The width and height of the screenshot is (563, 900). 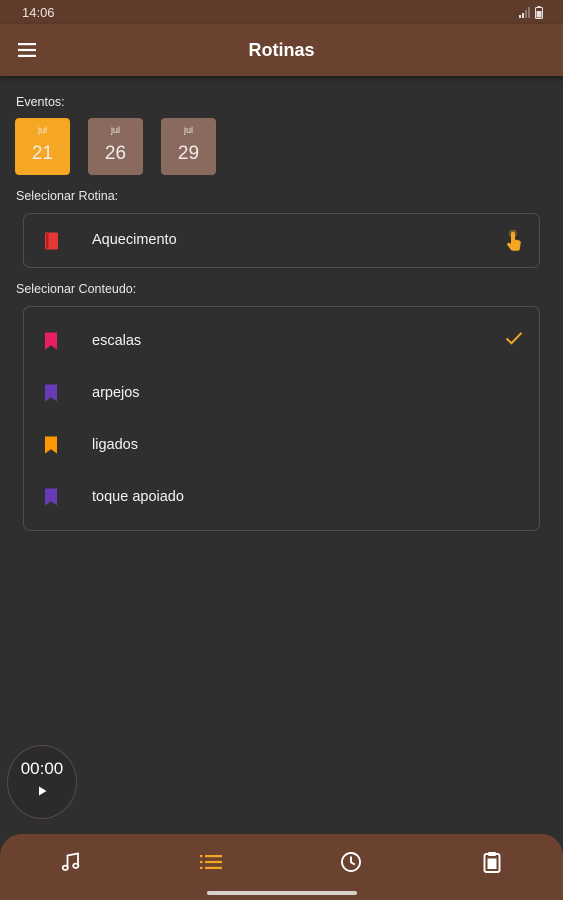 I want to click on events-list: jul 21 jul 26 jul 29, so click(x=115, y=146).